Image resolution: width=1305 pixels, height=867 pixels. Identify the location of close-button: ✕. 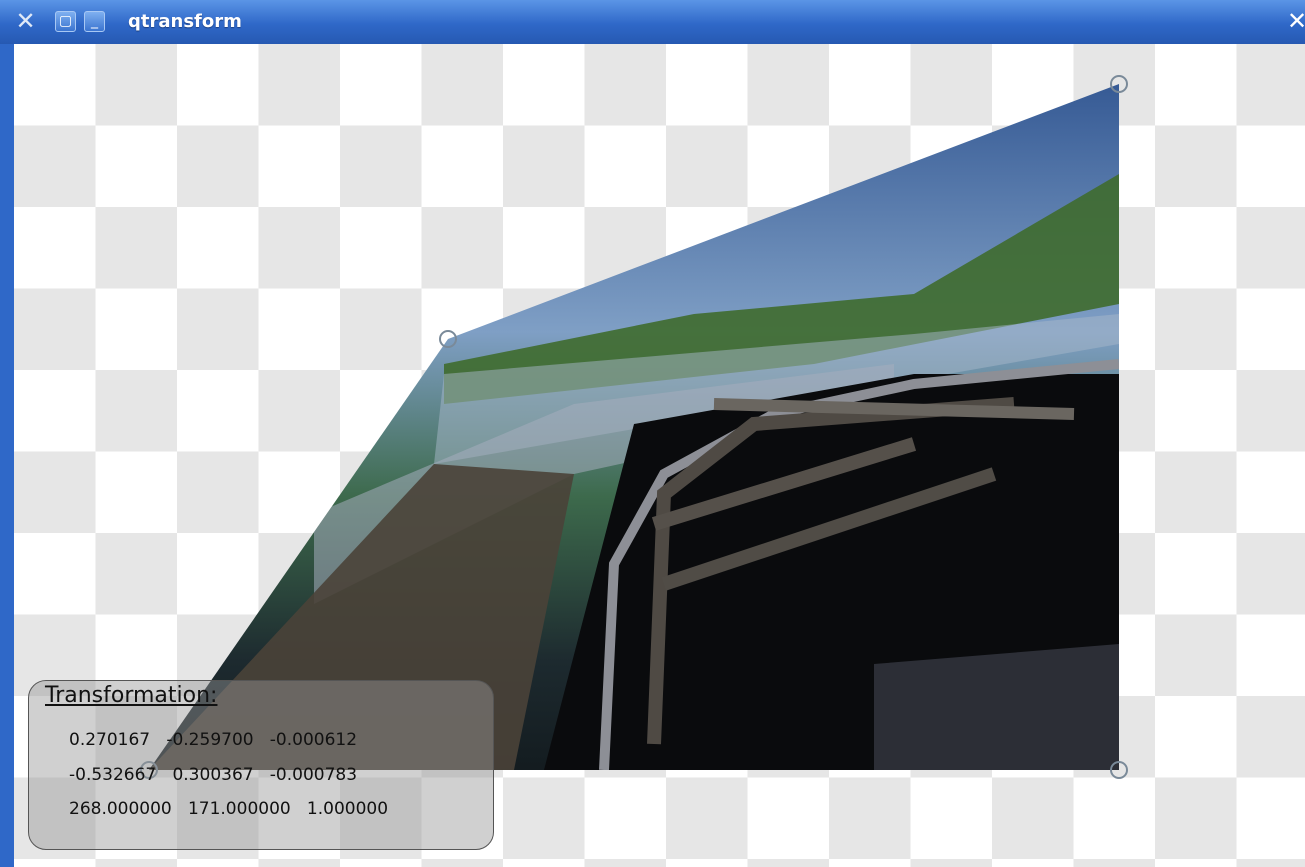
(1295, 21).